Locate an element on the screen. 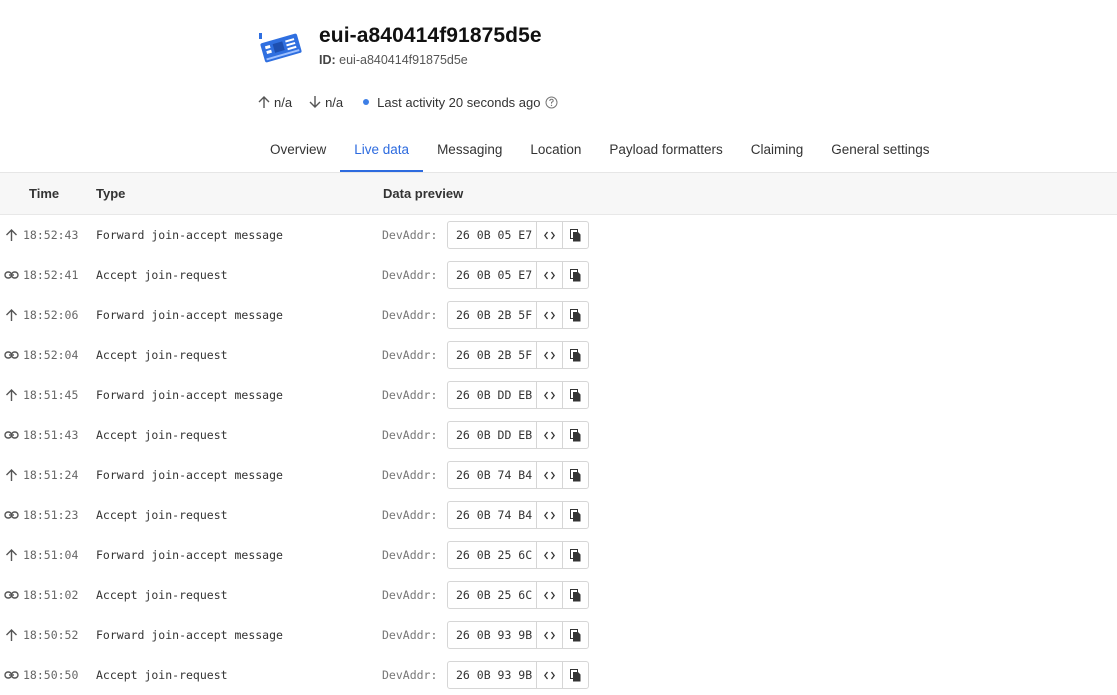 The width and height of the screenshot is (1117, 695). event-time: 18:50:50 is located at coordinates (51, 675).